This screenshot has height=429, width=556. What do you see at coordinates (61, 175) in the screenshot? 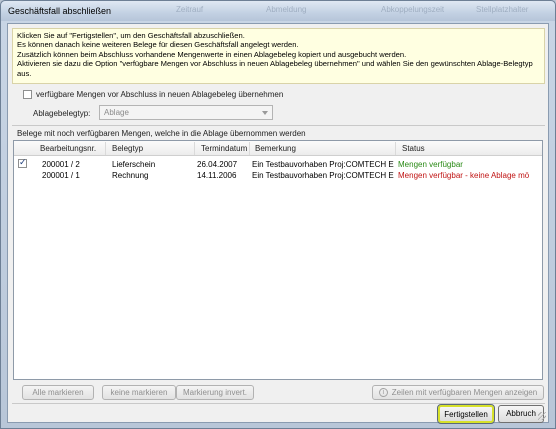
I see `row-nr: 200001 / 1` at bounding box center [61, 175].